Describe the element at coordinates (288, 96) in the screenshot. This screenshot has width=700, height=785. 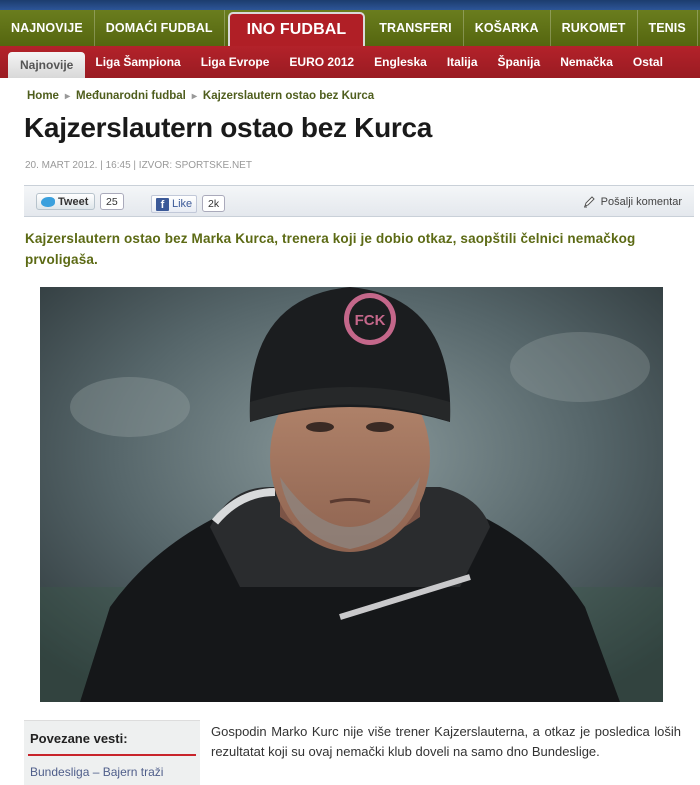
I see `breadcrumb-current: Kajzerslautern ostao bez Kurca` at that location.